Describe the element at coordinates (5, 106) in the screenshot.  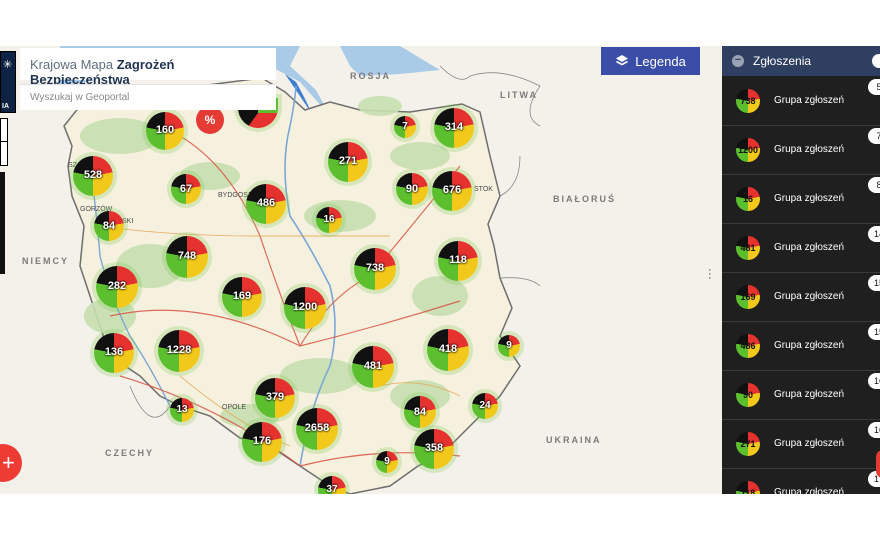
I see `logo-text: IA` at that location.